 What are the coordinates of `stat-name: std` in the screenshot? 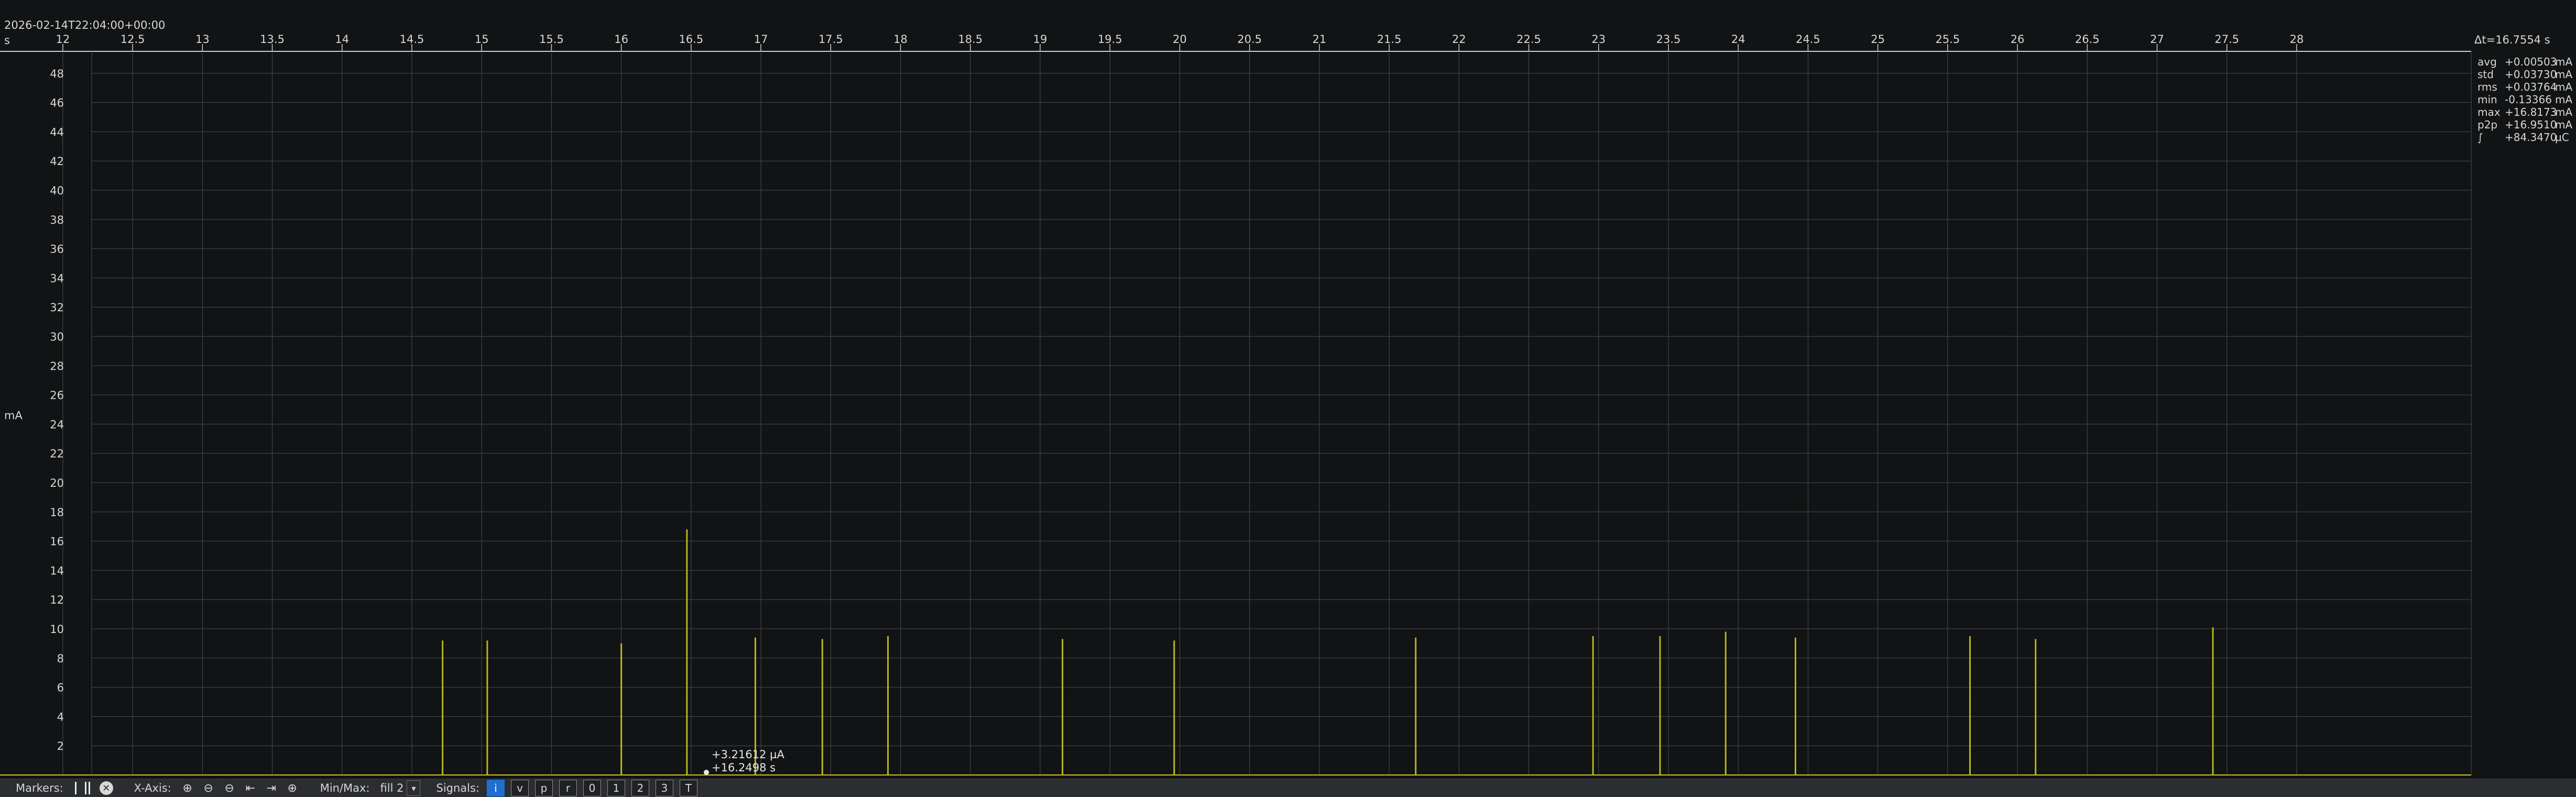 It's located at (2485, 74).